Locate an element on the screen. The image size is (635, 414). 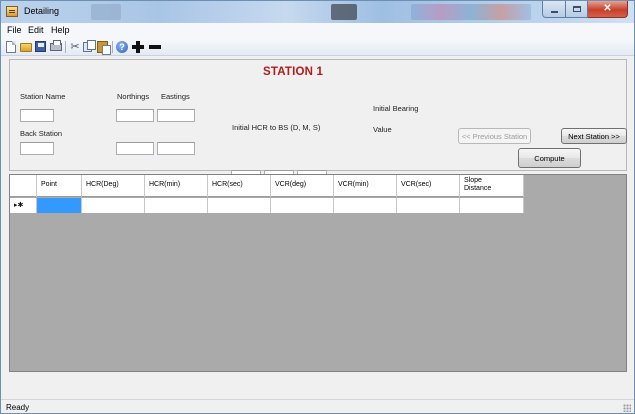
back-station-label: Back Station is located at coordinates (41, 133).